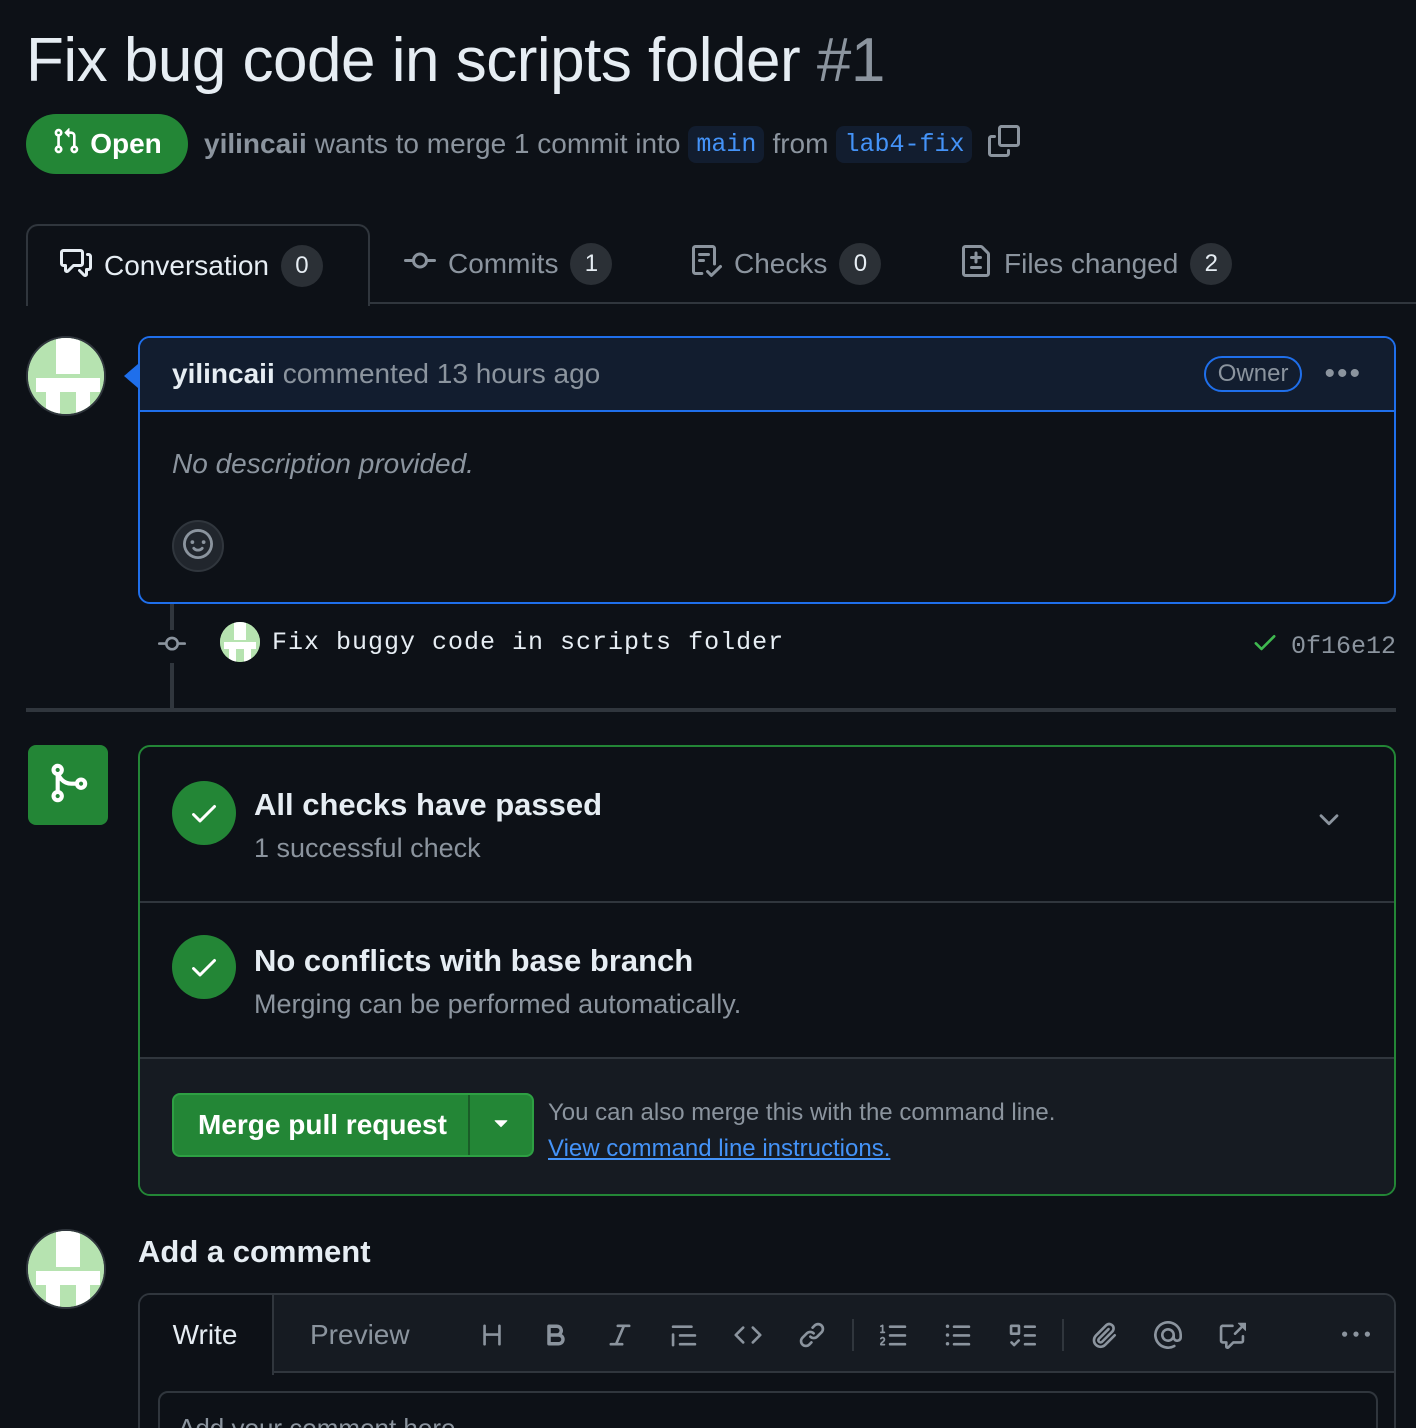 This screenshot has height=1428, width=1416. I want to click on link-icon, so click(812, 1335).